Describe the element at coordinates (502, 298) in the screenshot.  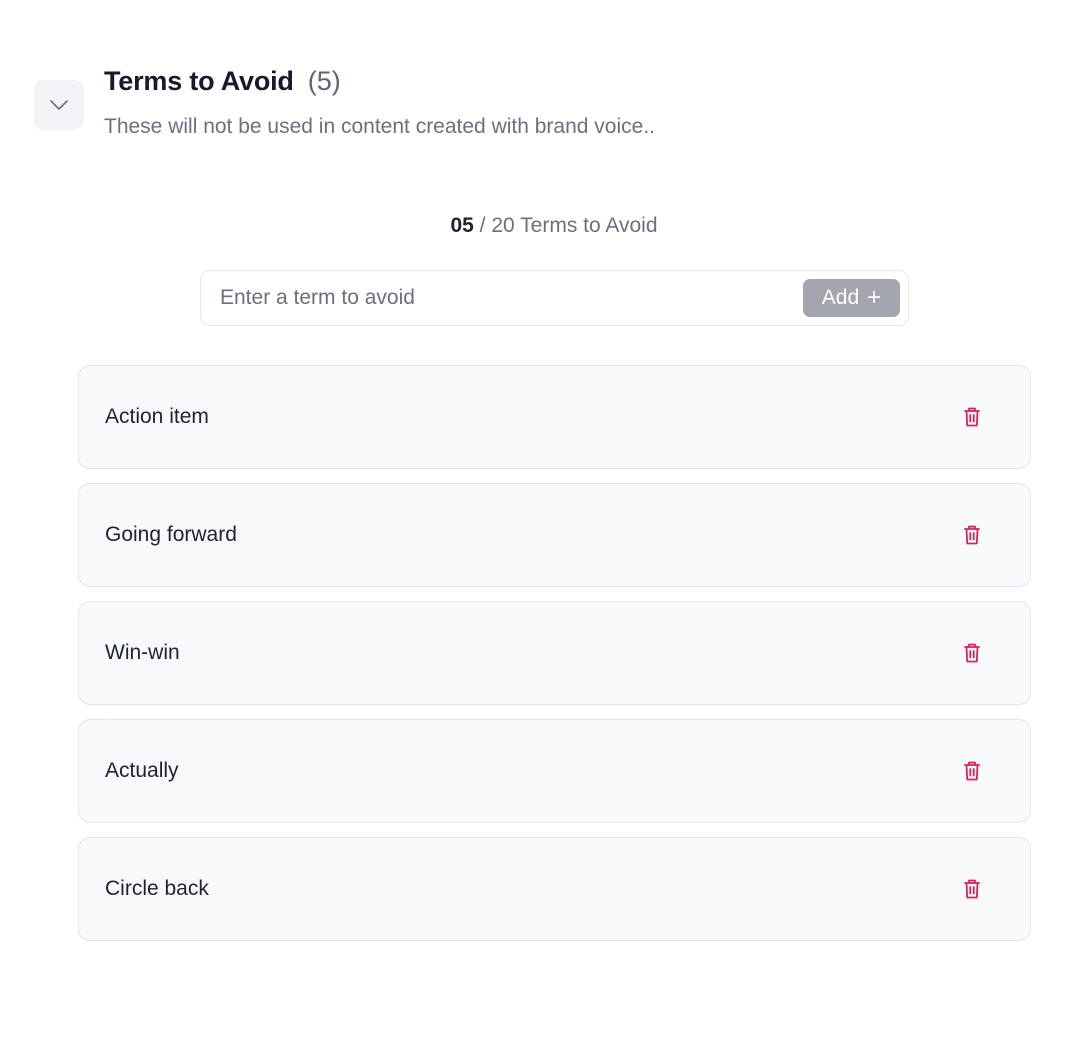
I see `term-input` at that location.